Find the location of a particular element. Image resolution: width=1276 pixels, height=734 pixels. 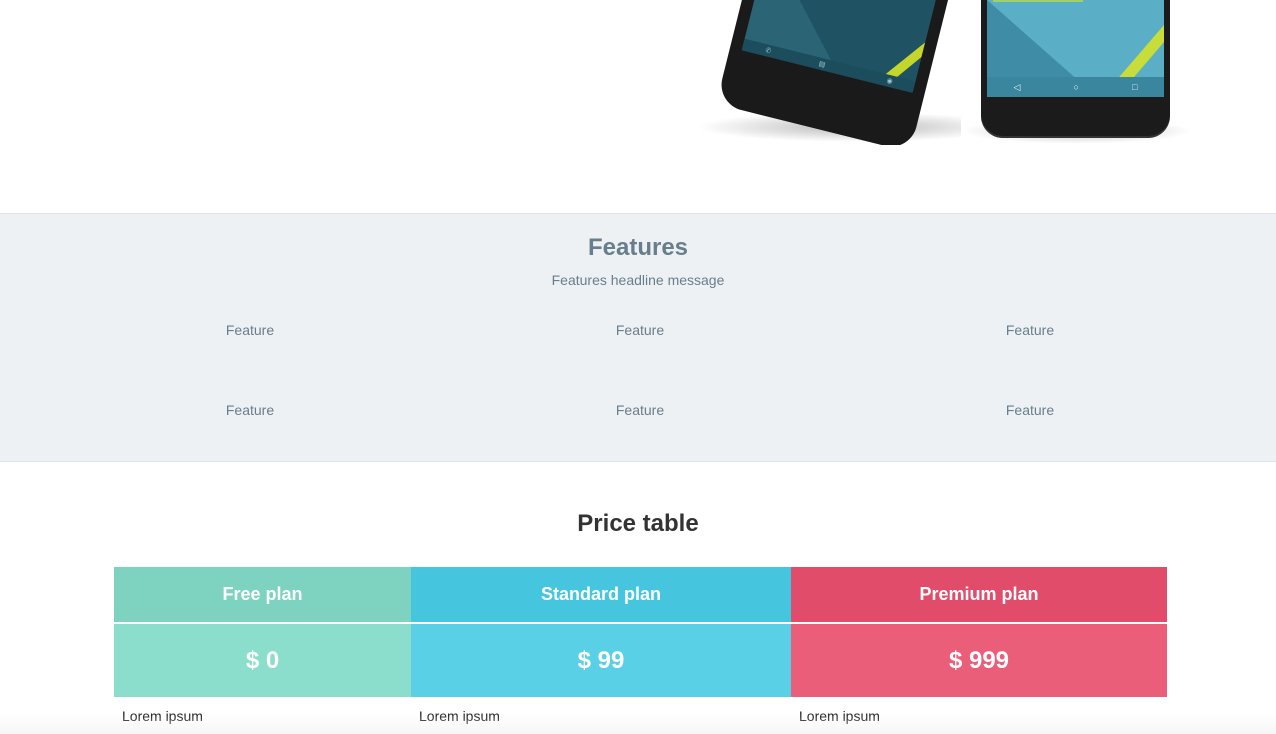

price-table-title: Price table is located at coordinates (638, 523).